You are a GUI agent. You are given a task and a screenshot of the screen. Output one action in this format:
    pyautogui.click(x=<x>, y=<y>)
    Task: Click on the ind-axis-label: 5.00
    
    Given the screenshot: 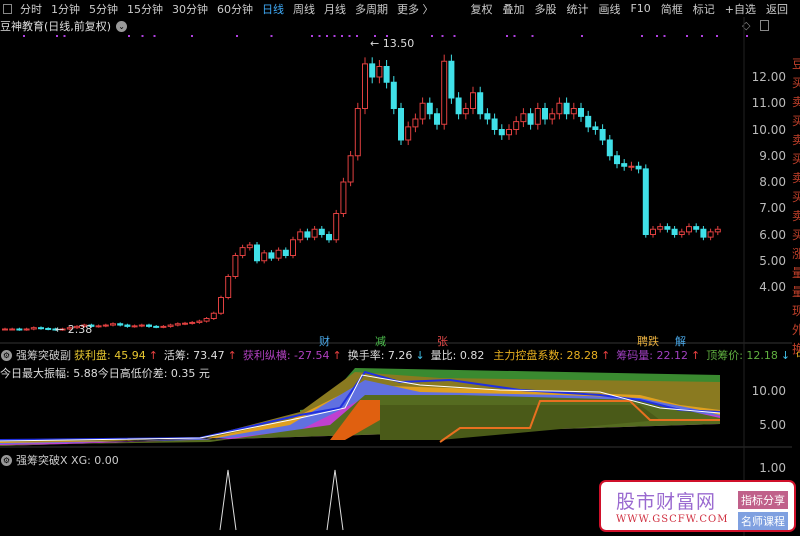 What is the action you would take?
    pyautogui.click(x=772, y=425)
    